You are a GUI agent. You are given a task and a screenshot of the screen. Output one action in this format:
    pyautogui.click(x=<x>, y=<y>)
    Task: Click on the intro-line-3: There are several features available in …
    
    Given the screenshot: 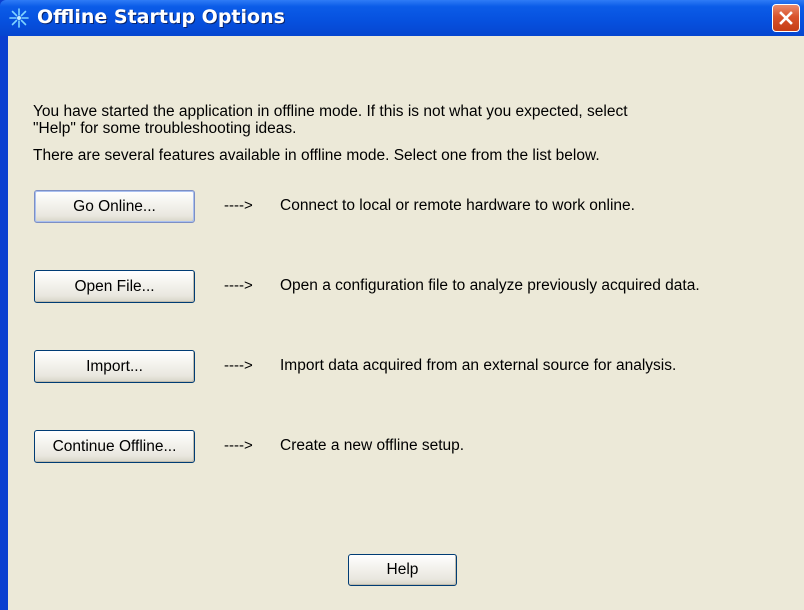 What is the action you would take?
    pyautogui.click(x=316, y=155)
    